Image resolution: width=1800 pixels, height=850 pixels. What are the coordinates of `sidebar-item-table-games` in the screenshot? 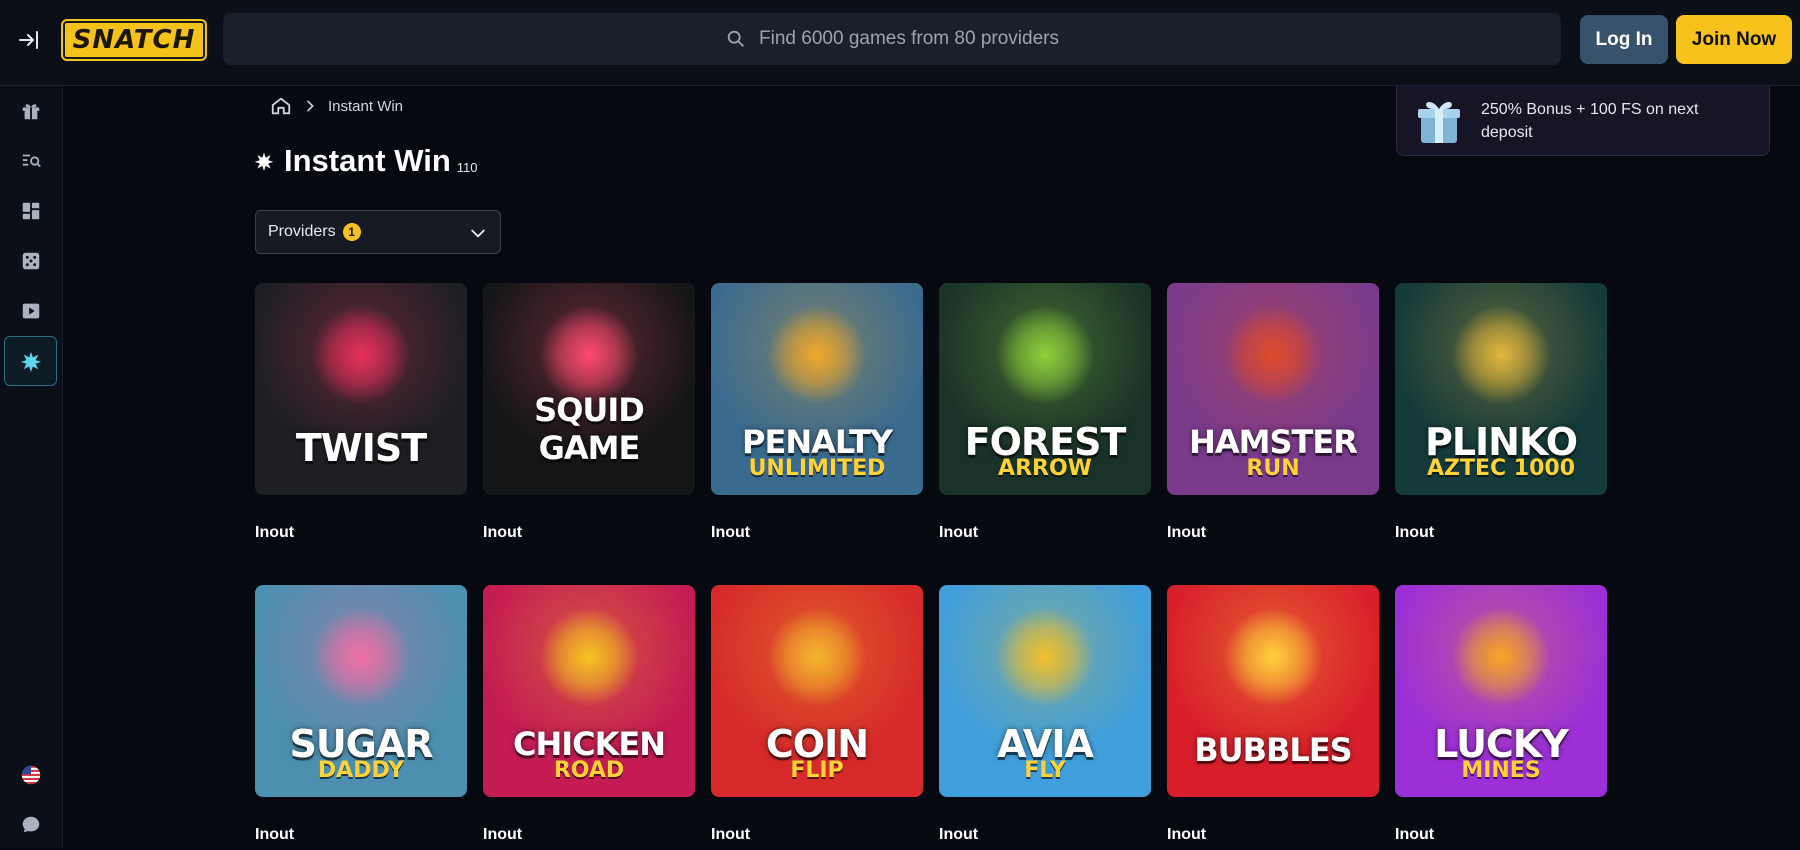 It's located at (30, 261).